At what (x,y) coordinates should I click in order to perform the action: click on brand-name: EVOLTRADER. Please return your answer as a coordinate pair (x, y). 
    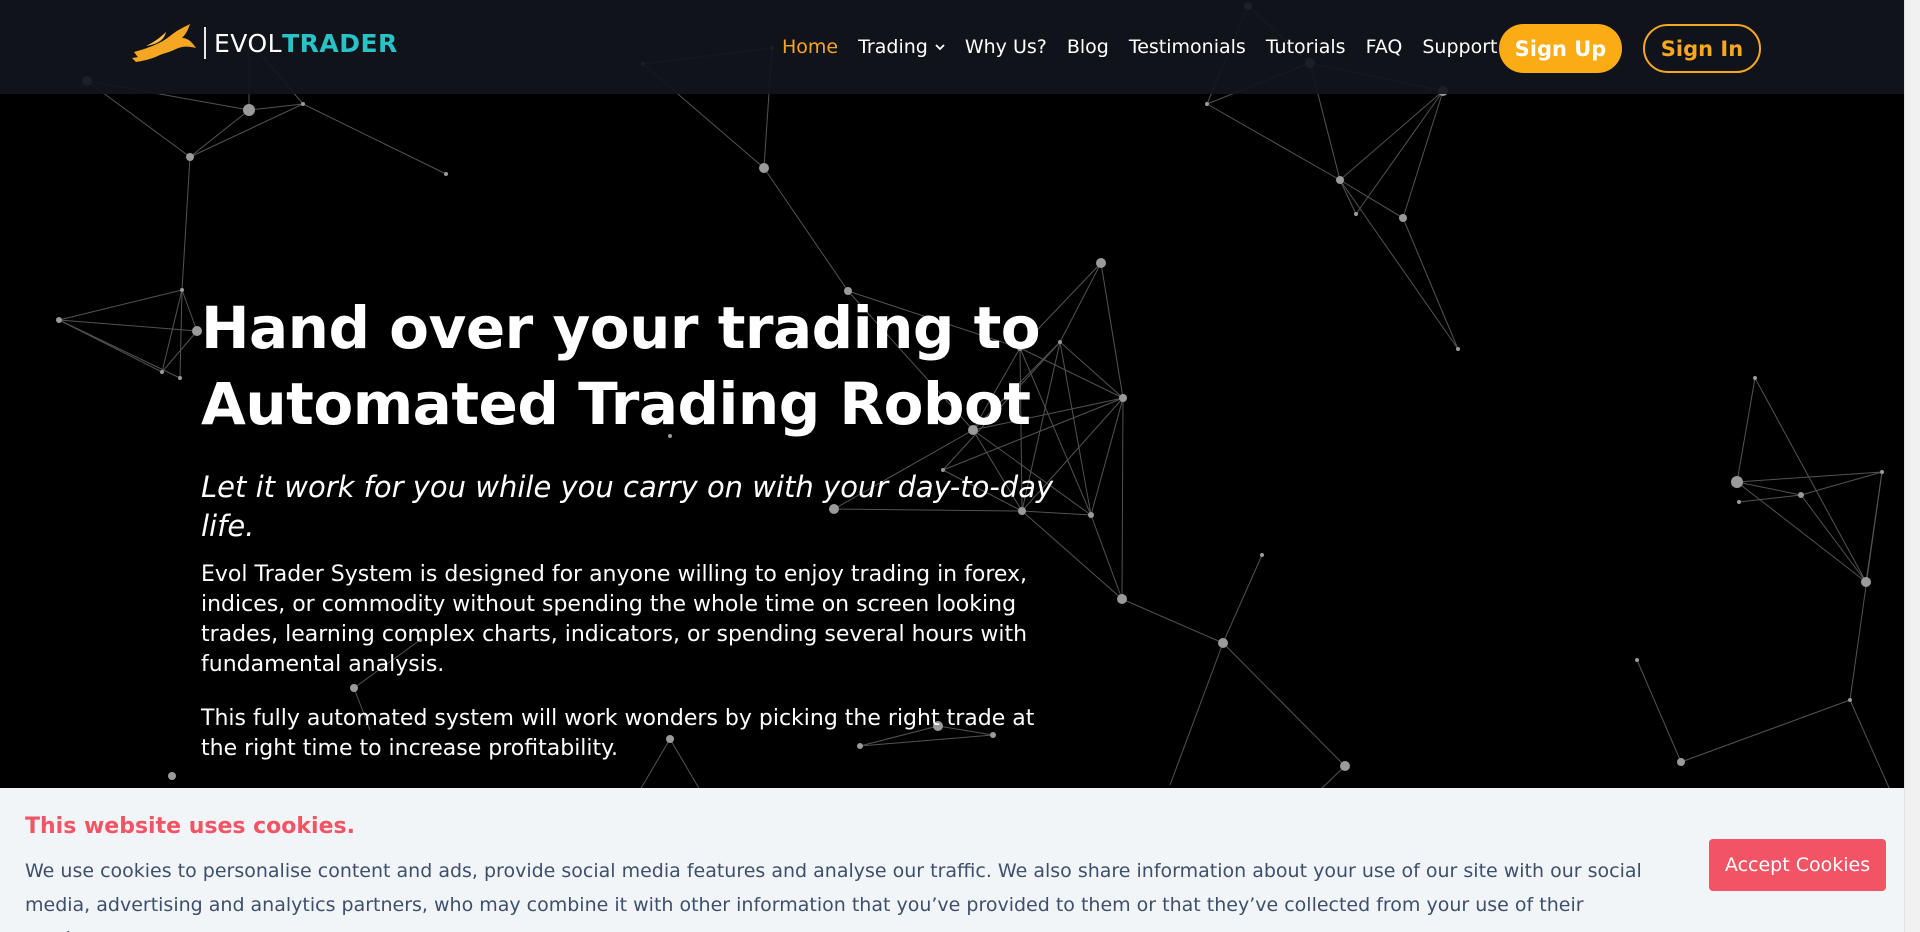
    Looking at the image, I should click on (306, 43).